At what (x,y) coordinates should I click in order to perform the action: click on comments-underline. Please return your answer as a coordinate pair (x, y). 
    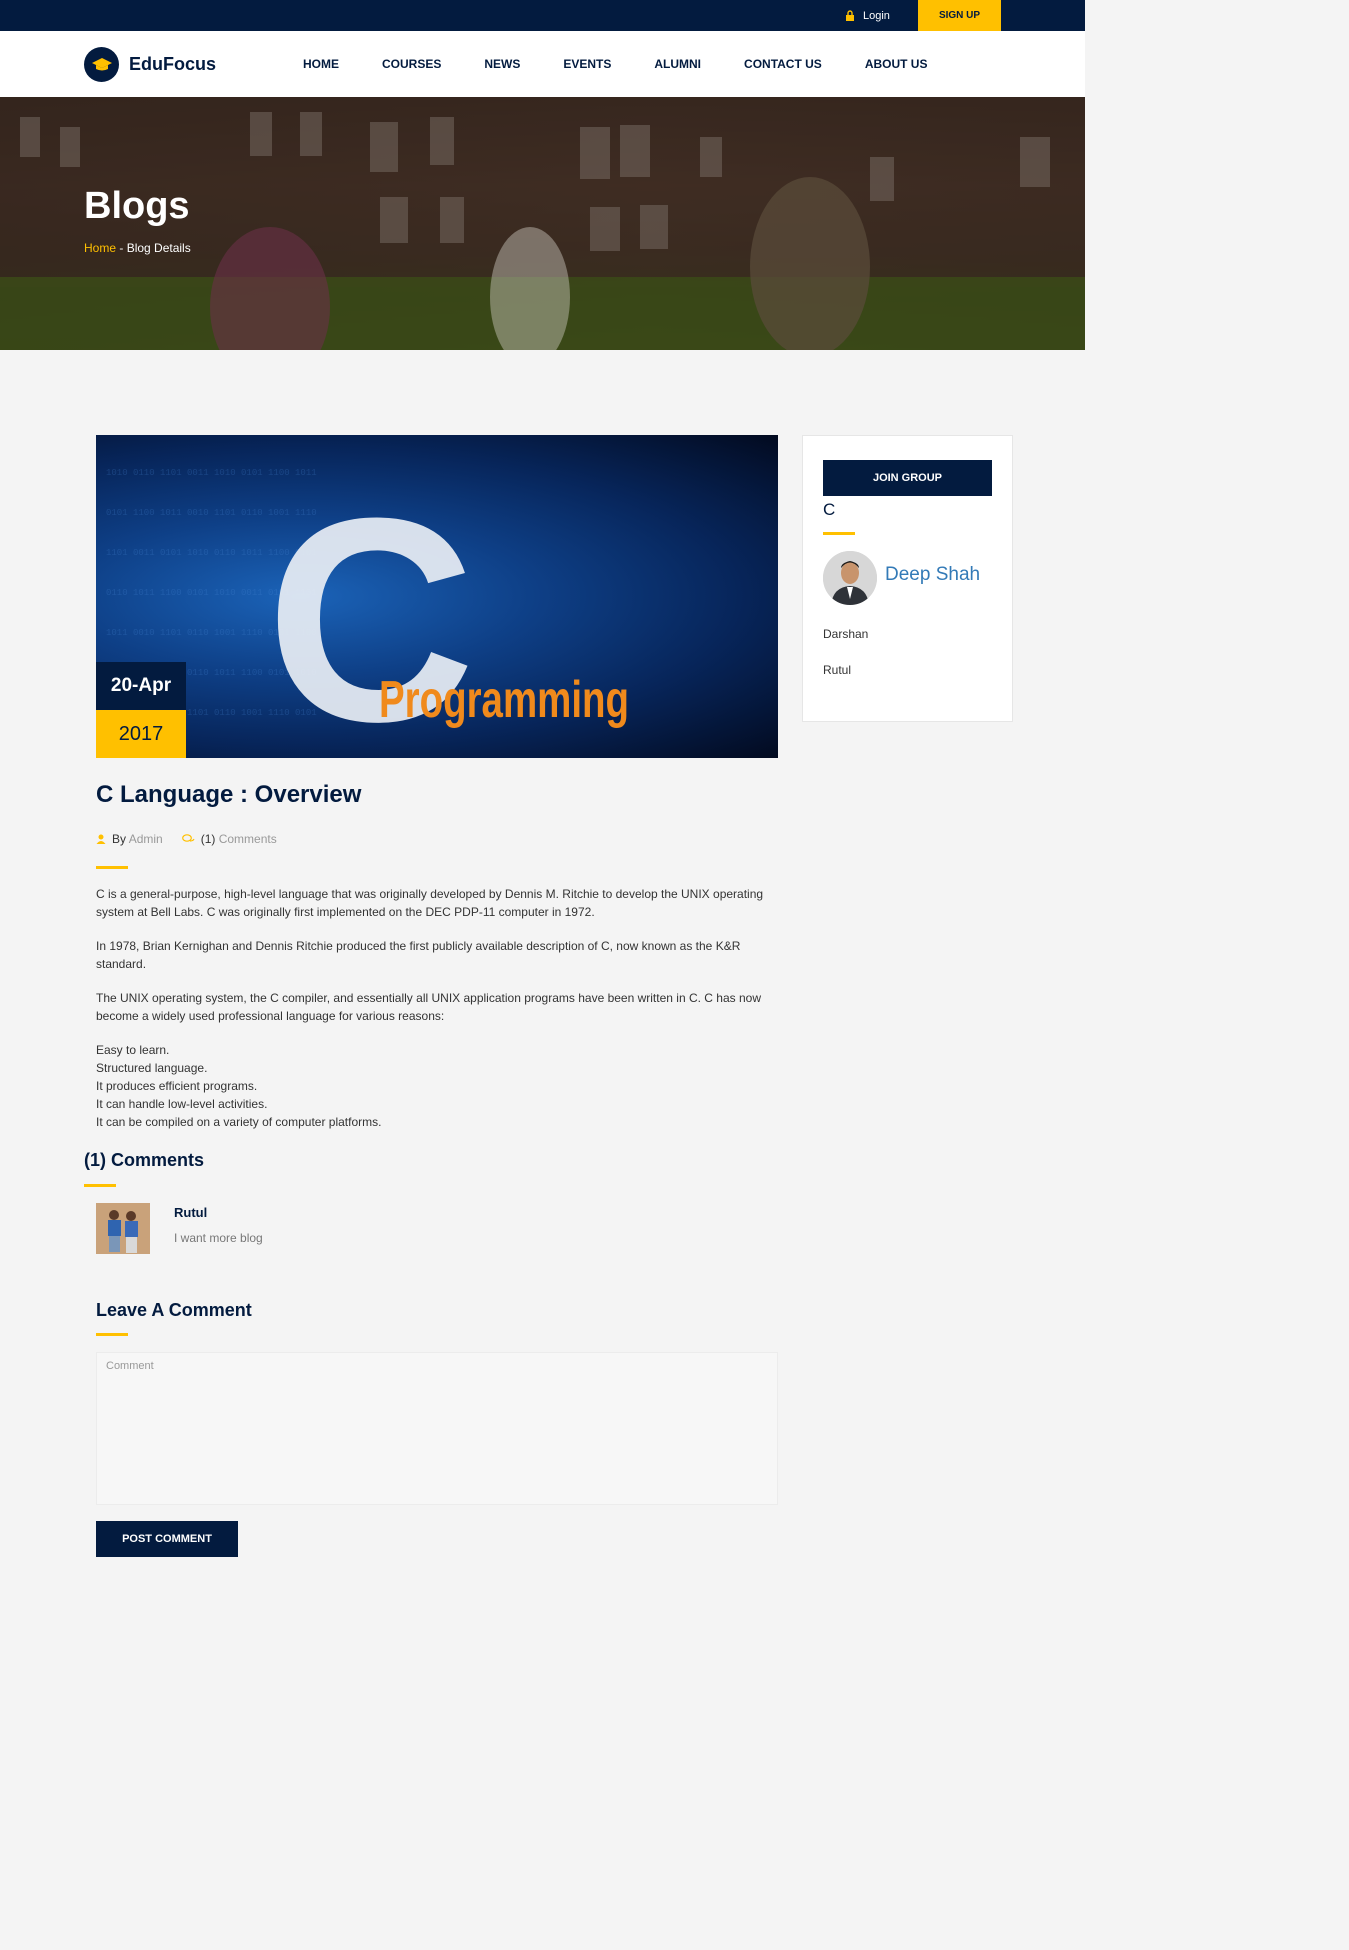
    Looking at the image, I should click on (100, 1185).